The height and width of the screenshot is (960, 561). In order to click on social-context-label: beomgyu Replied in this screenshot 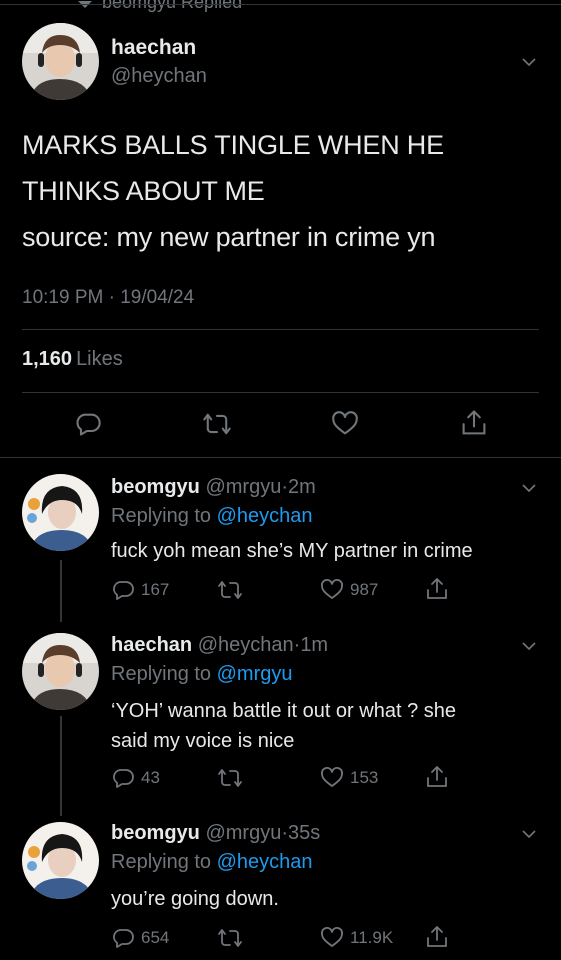, I will do `click(172, 6)`.